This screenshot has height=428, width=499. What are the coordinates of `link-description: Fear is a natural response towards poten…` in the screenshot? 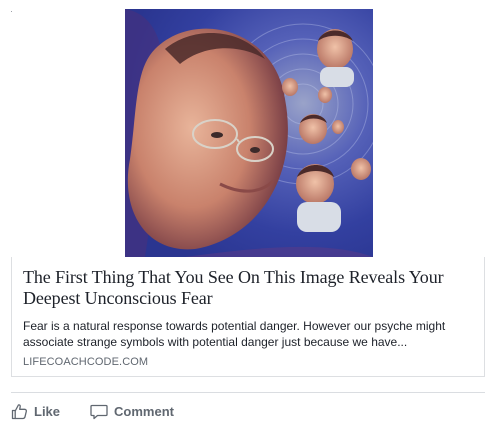 It's located at (234, 334).